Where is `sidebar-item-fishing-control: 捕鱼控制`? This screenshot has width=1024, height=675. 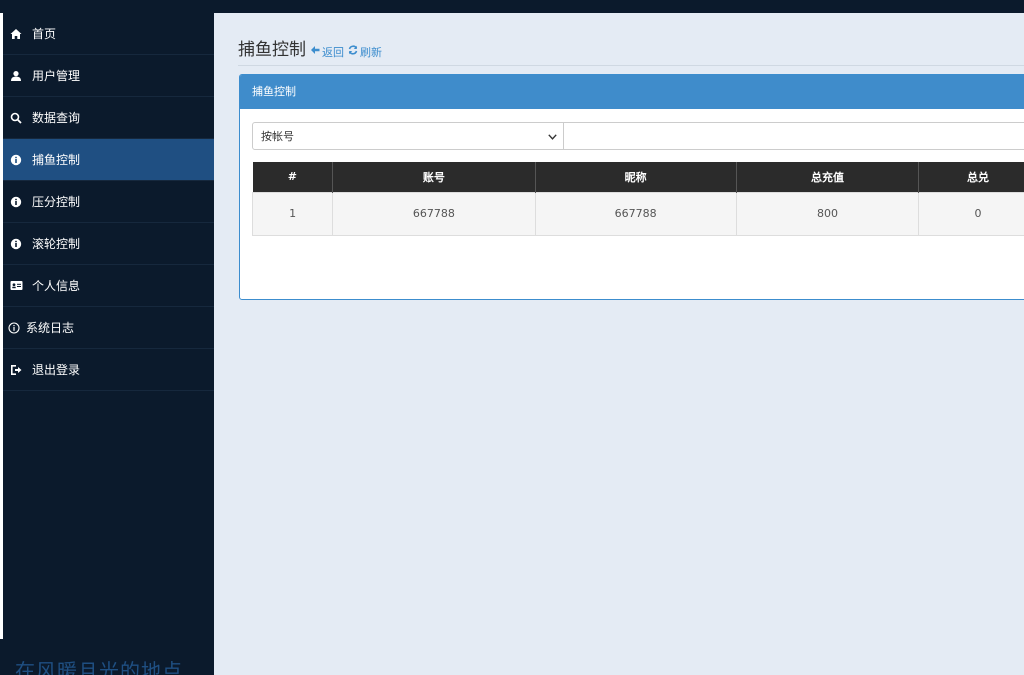 sidebar-item-fishing-control: 捕鱼控制 is located at coordinates (108, 160).